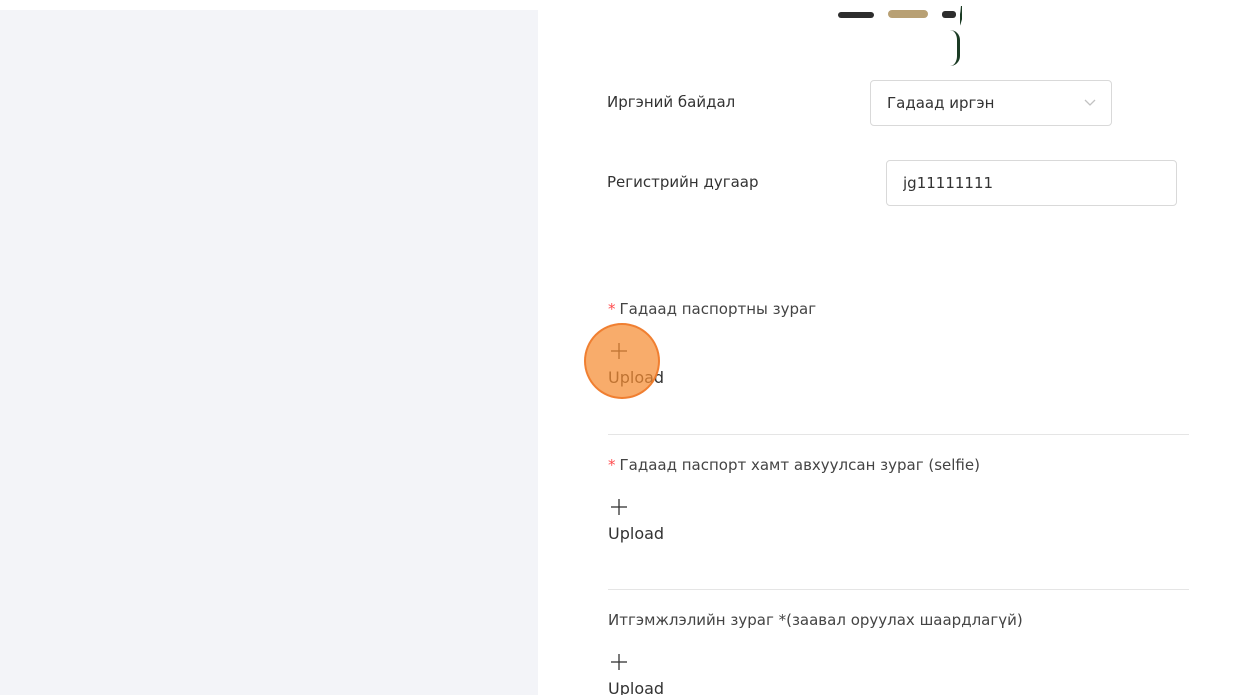 The height and width of the screenshot is (695, 1234). Describe the element at coordinates (683, 182) in the screenshot. I see `register-label: Регистрийн дугаар` at that location.